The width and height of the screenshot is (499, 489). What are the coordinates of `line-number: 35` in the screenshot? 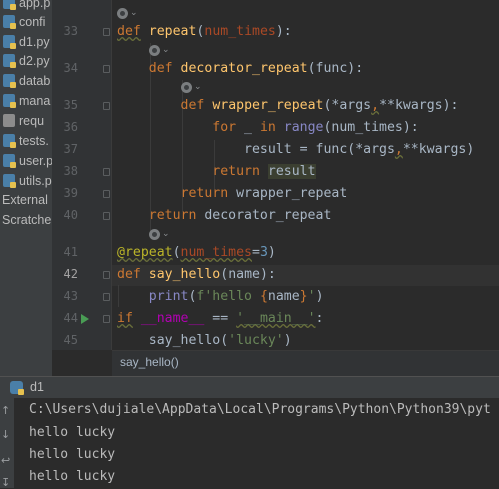 It's located at (70, 105).